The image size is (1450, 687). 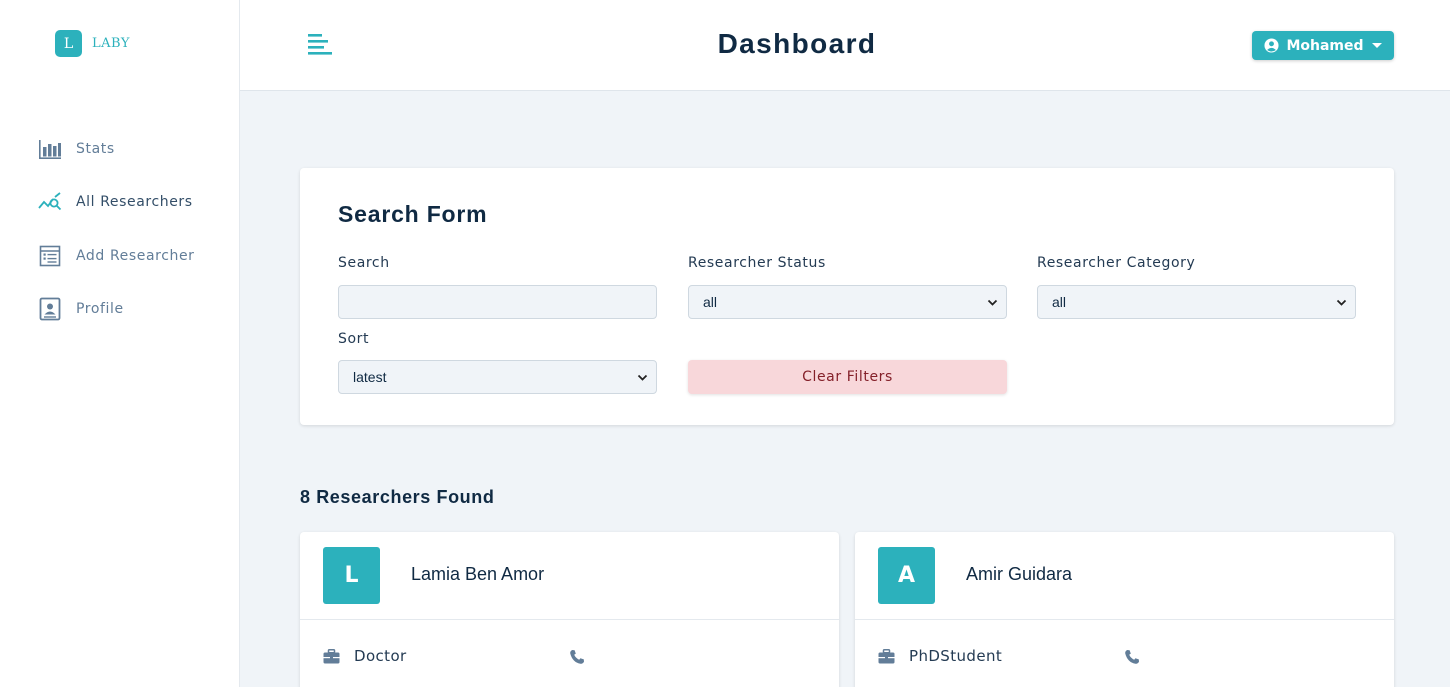 What do you see at coordinates (111, 43) in the screenshot?
I see `logo-text: LABY` at bounding box center [111, 43].